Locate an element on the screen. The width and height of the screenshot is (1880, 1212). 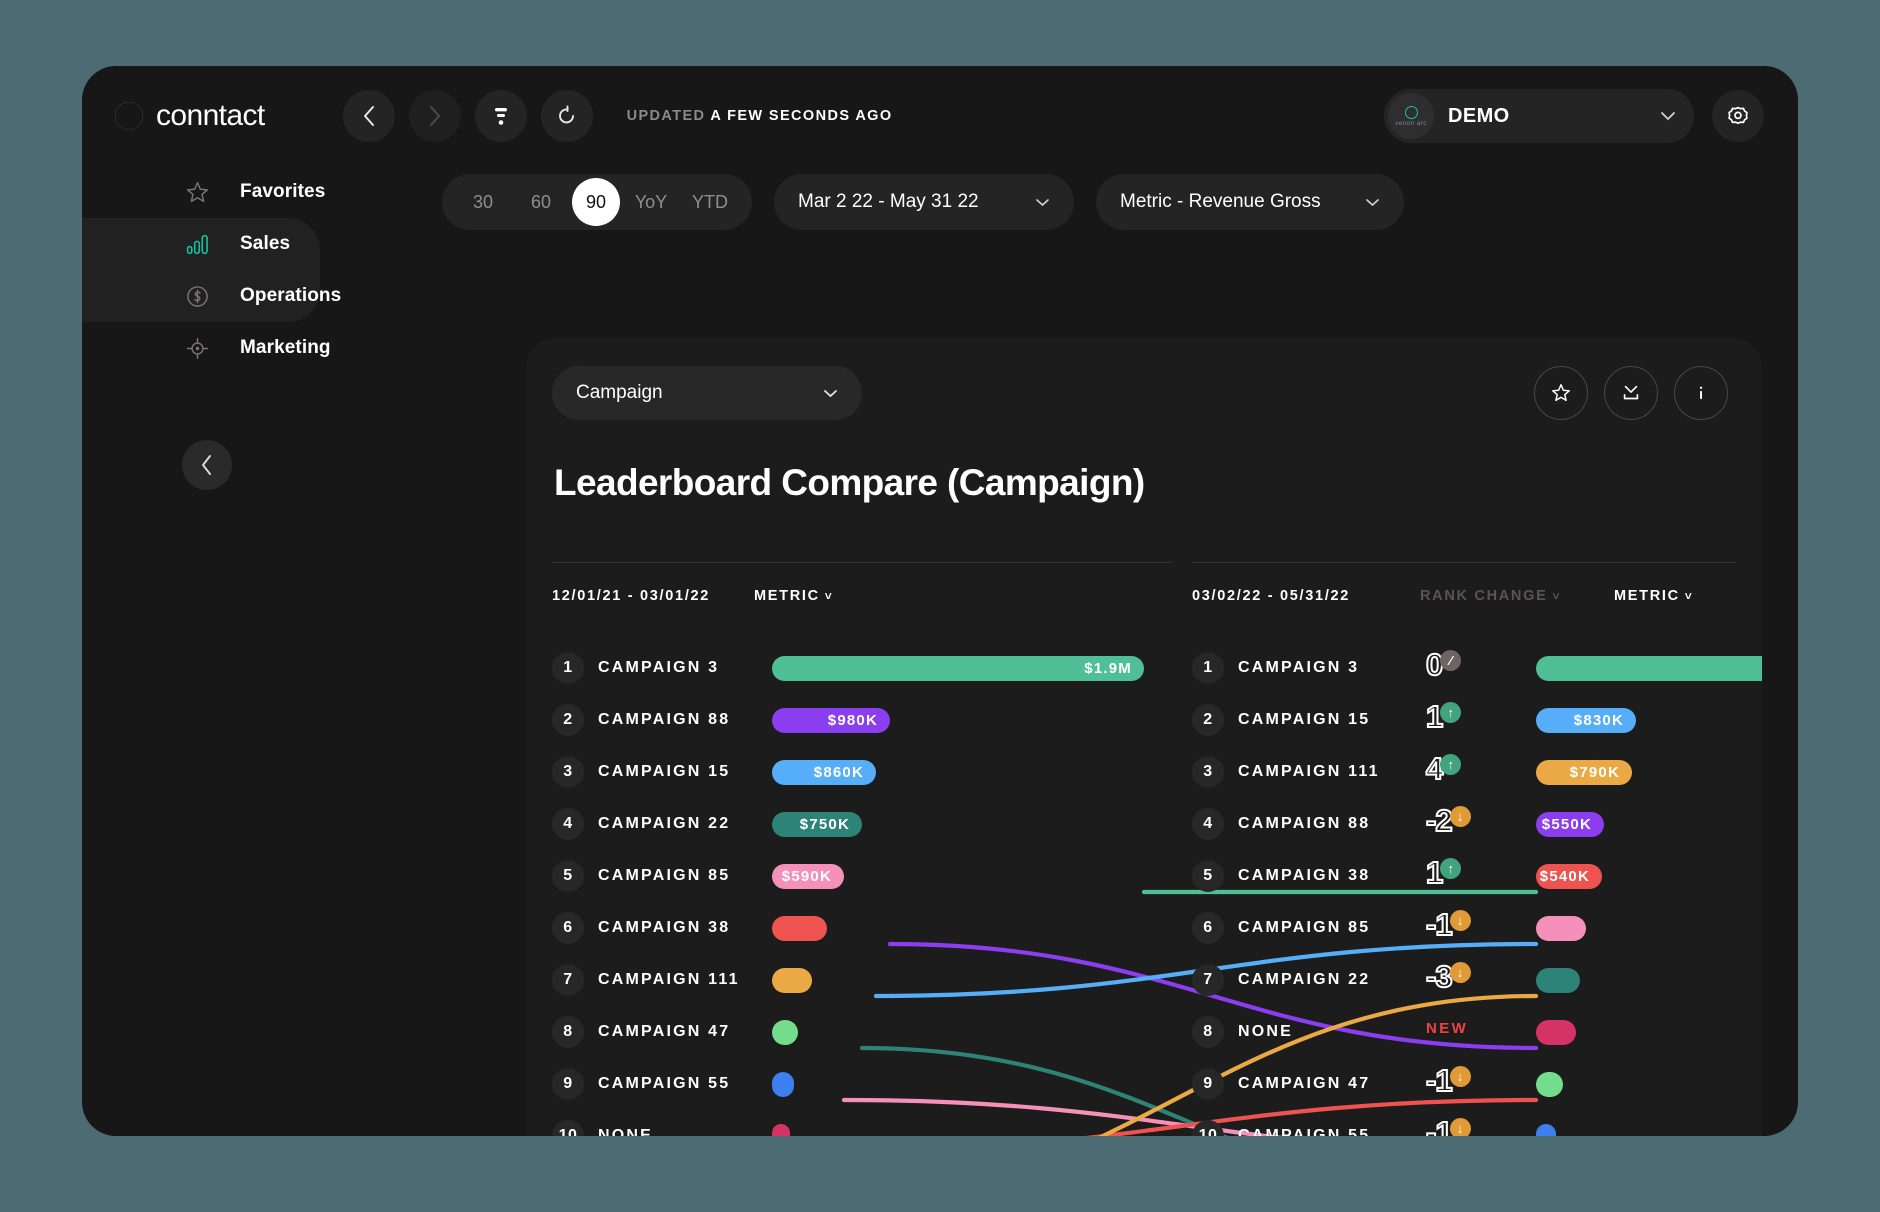
gear-icon is located at coordinates (1738, 116).